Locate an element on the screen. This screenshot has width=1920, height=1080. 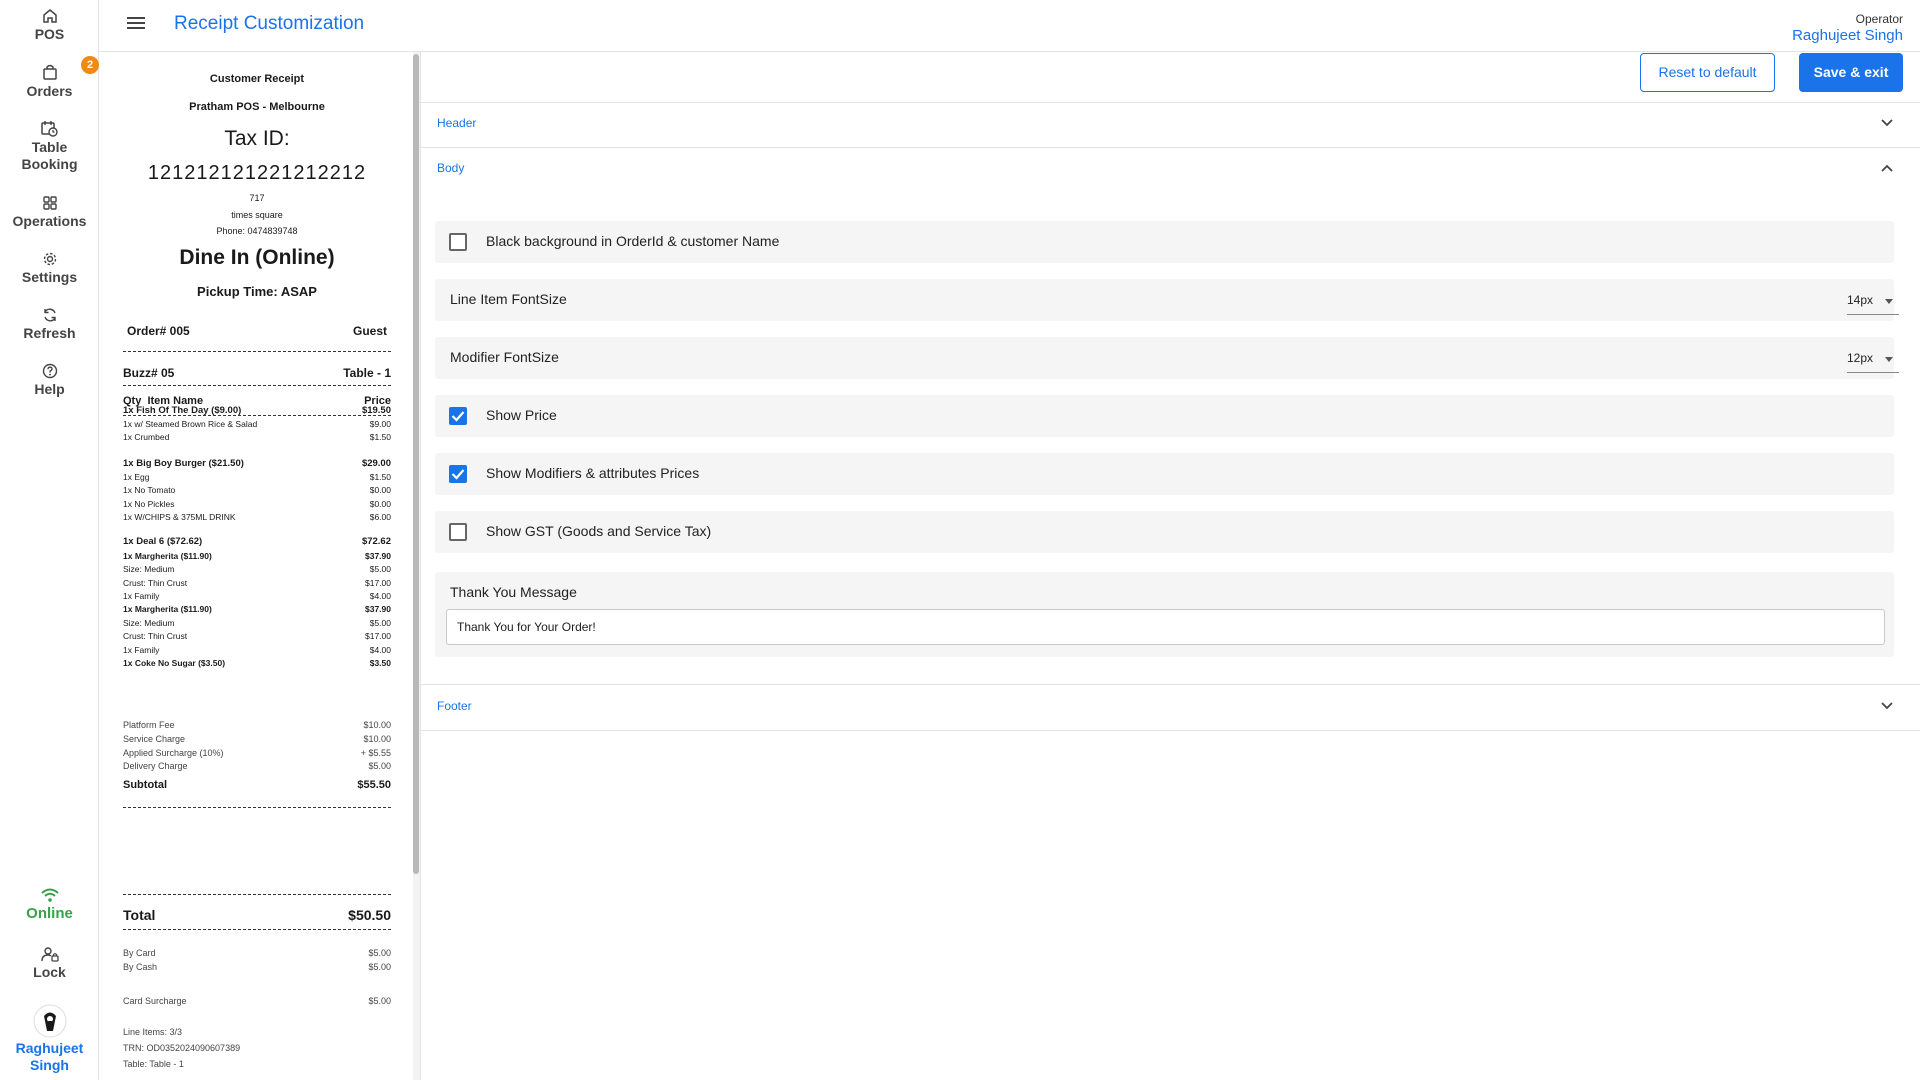
receipt-buzz: Buzz# 05 is located at coordinates (149, 373).